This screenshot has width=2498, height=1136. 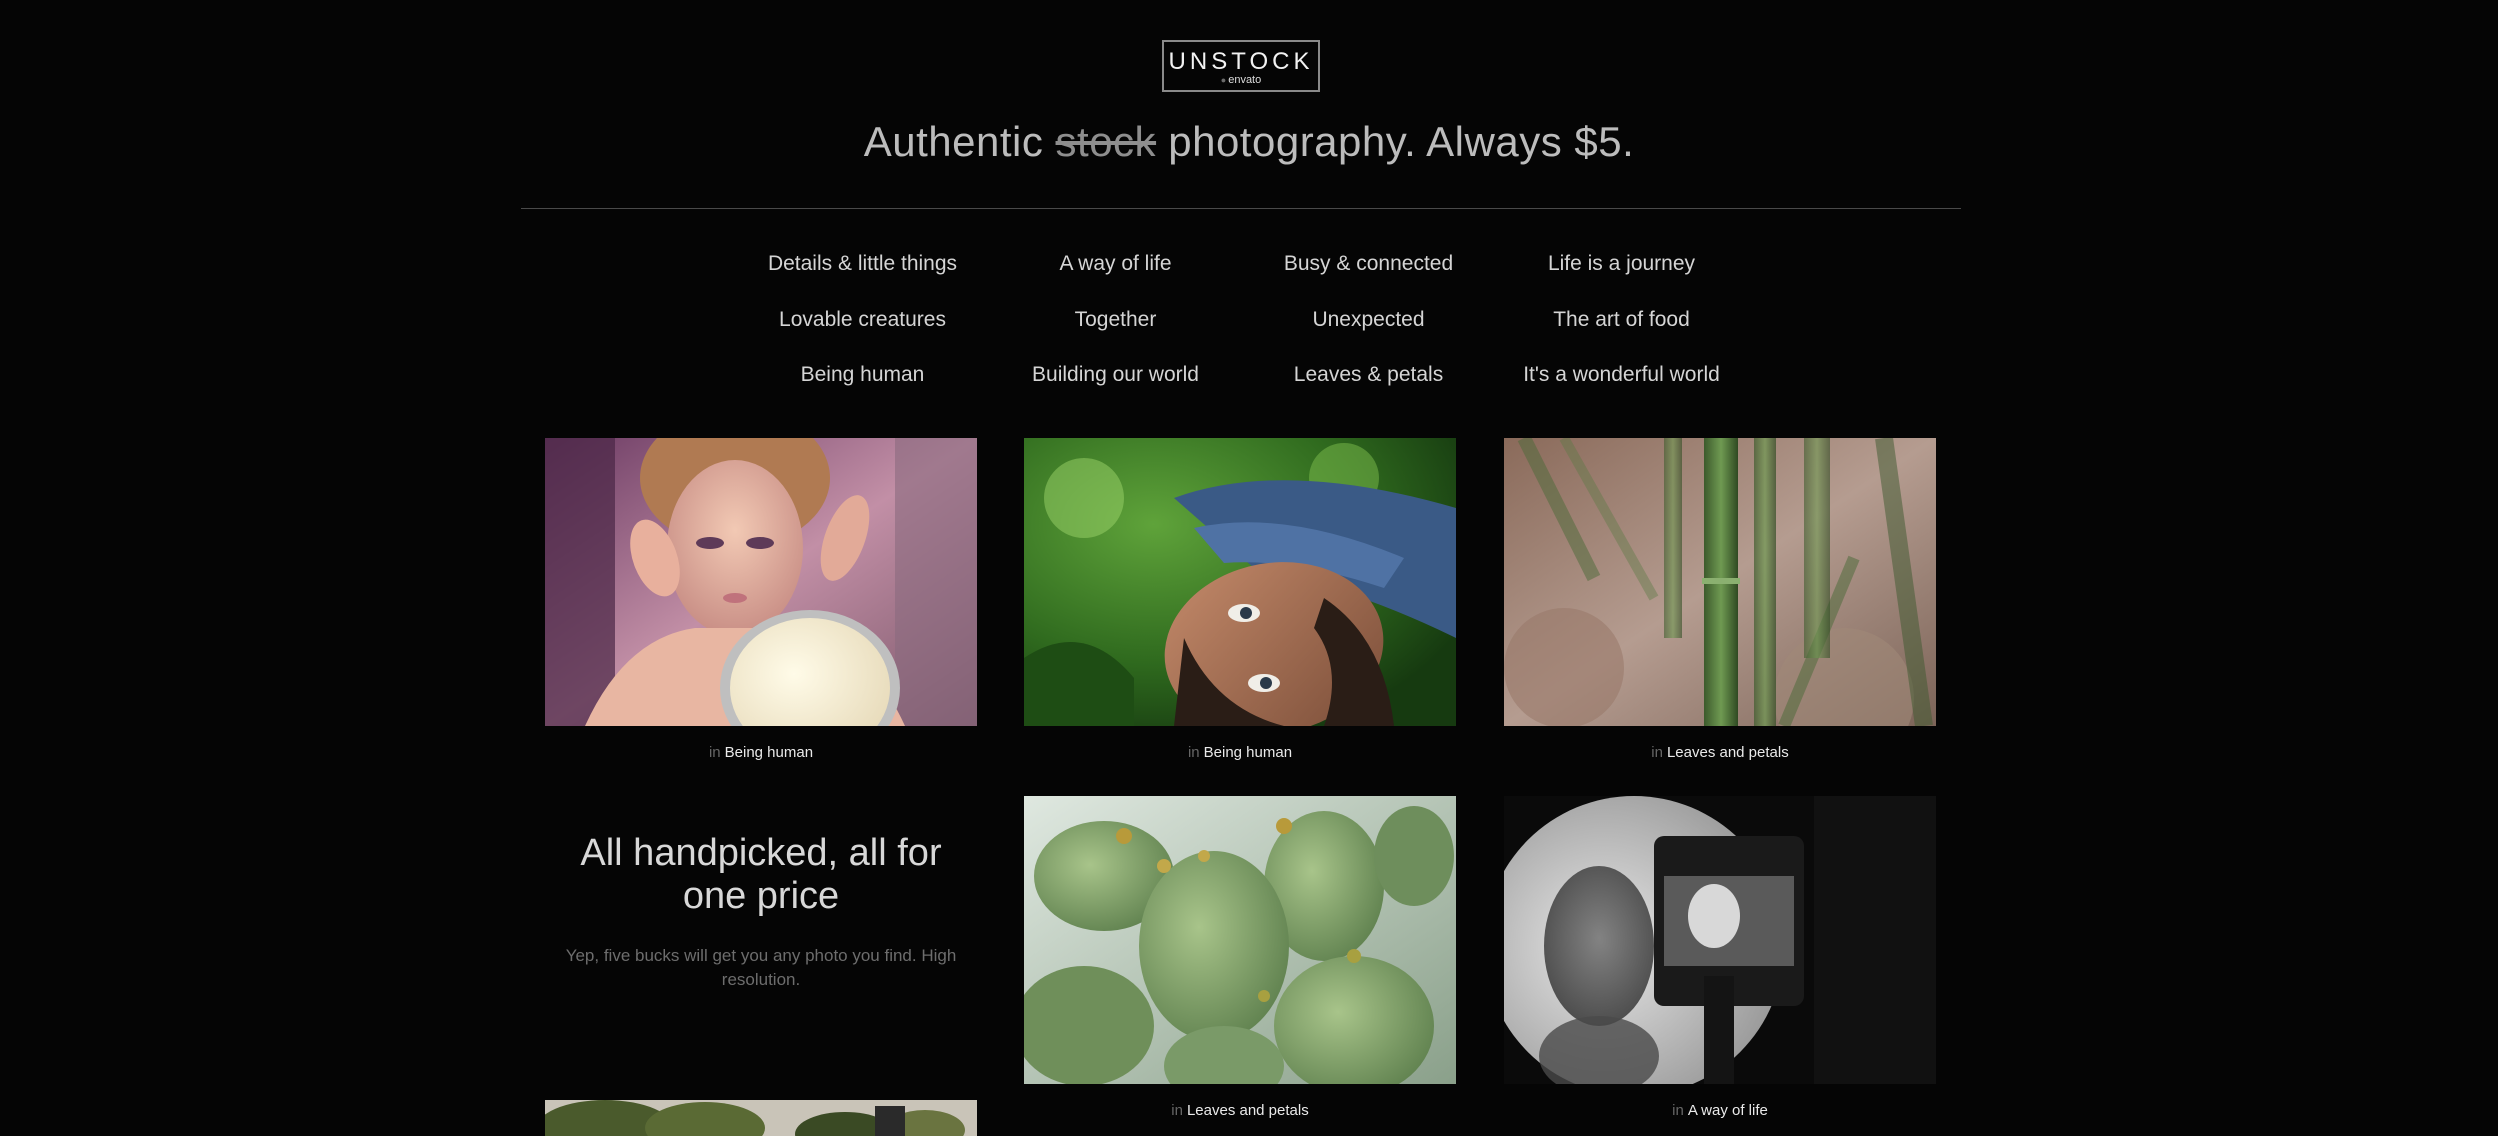 What do you see at coordinates (1621, 264) in the screenshot?
I see `category-link: Life is a journey` at bounding box center [1621, 264].